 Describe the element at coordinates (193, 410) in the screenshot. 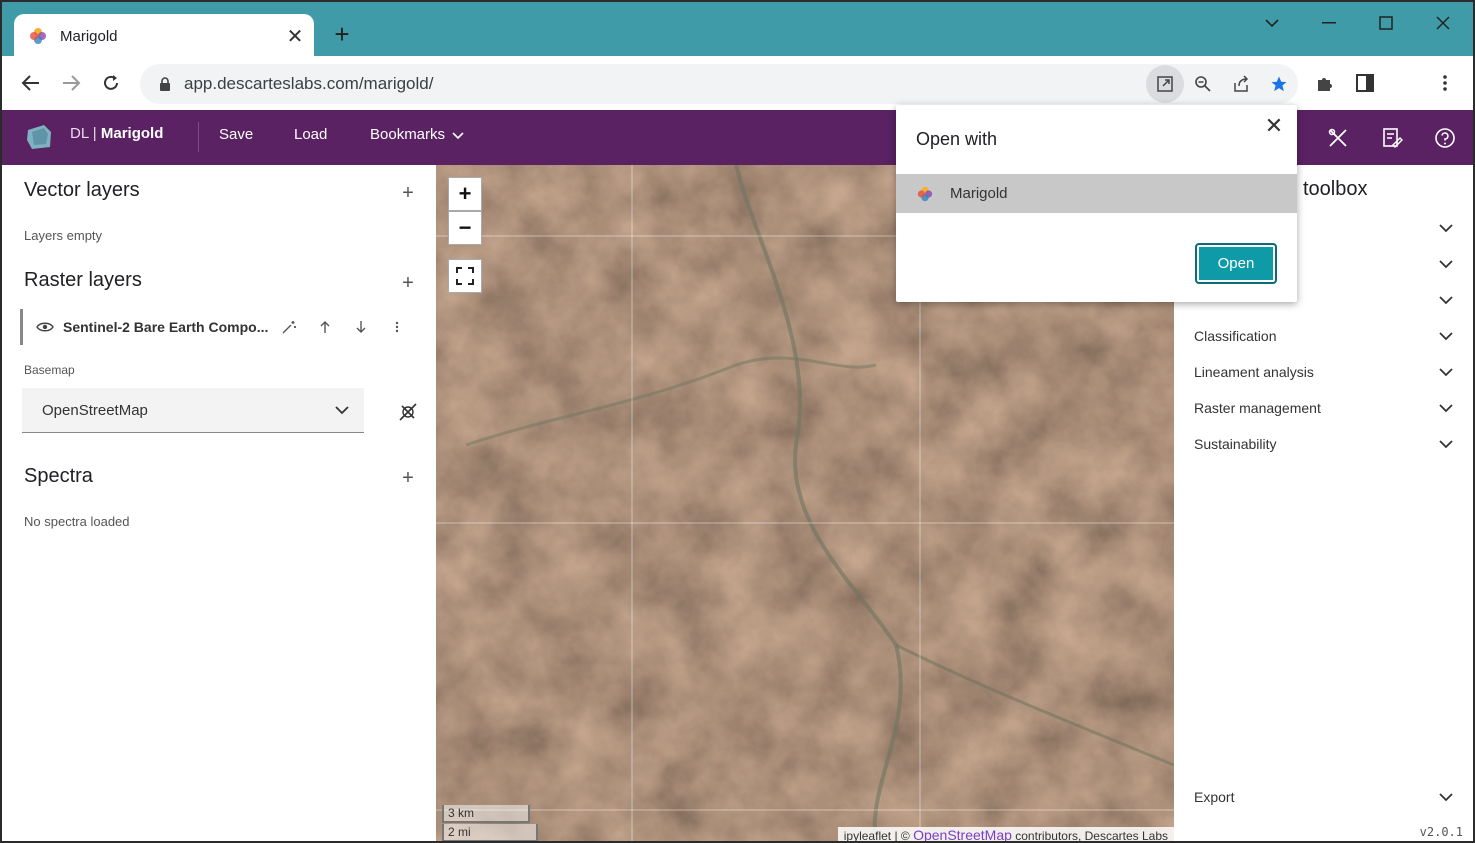

I see `basemap-select: OpenStreetMap` at that location.